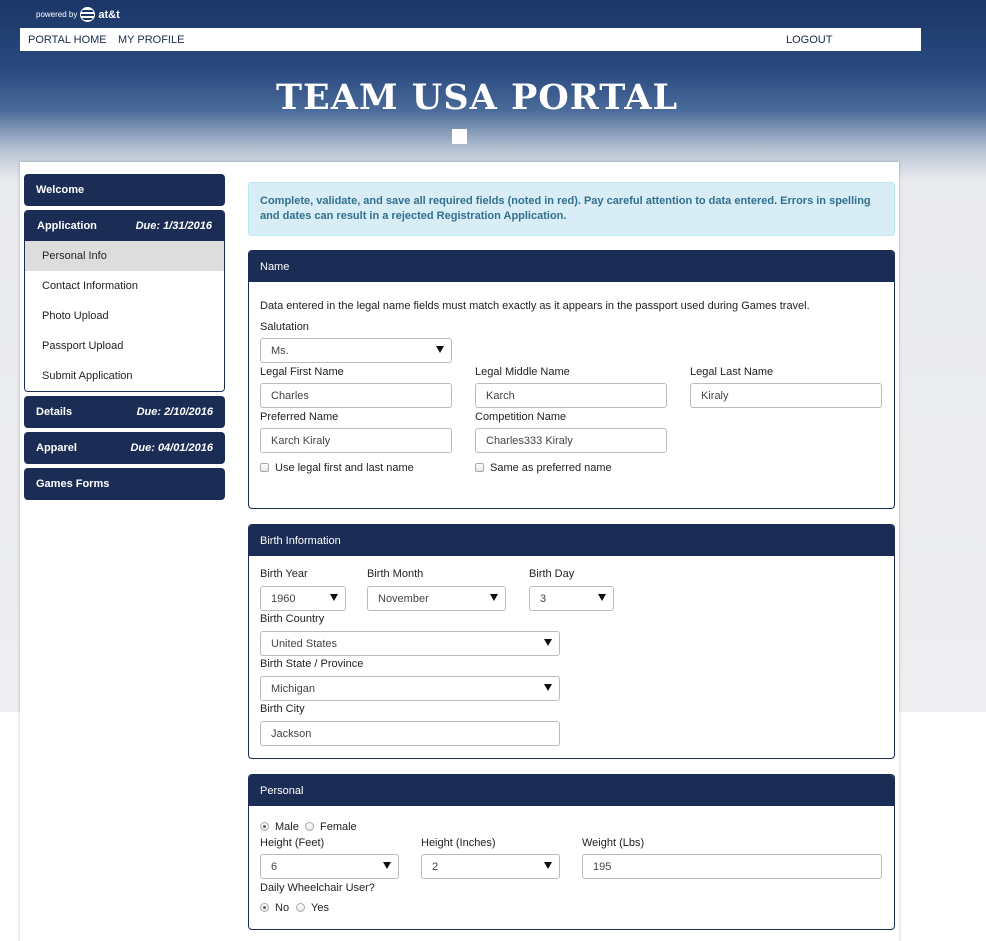  What do you see at coordinates (124, 226) in the screenshot?
I see `sidebar-item-application: Application Due: 1/31/2016` at bounding box center [124, 226].